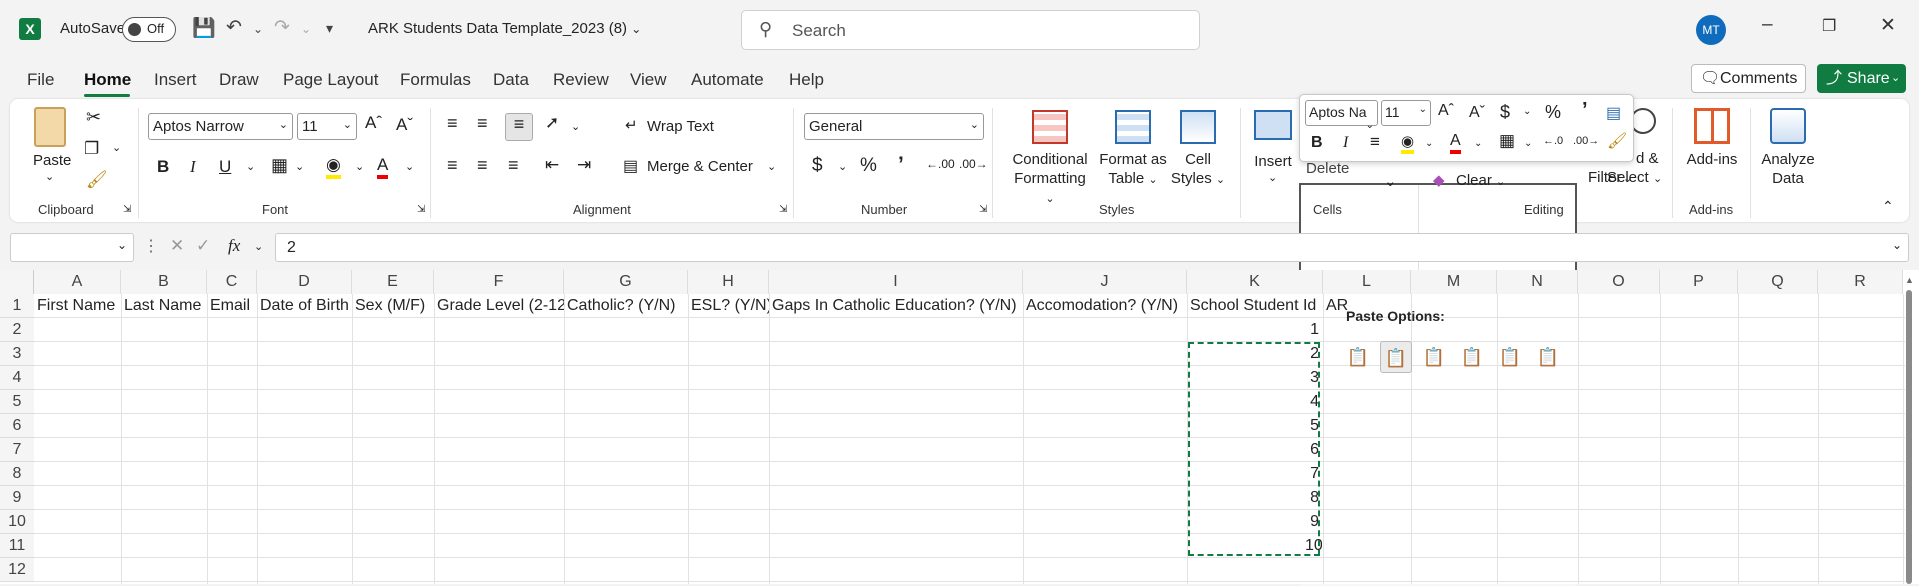 The image size is (1919, 586). Describe the element at coordinates (1909, 437) in the screenshot. I see `scroll-thumb` at that location.